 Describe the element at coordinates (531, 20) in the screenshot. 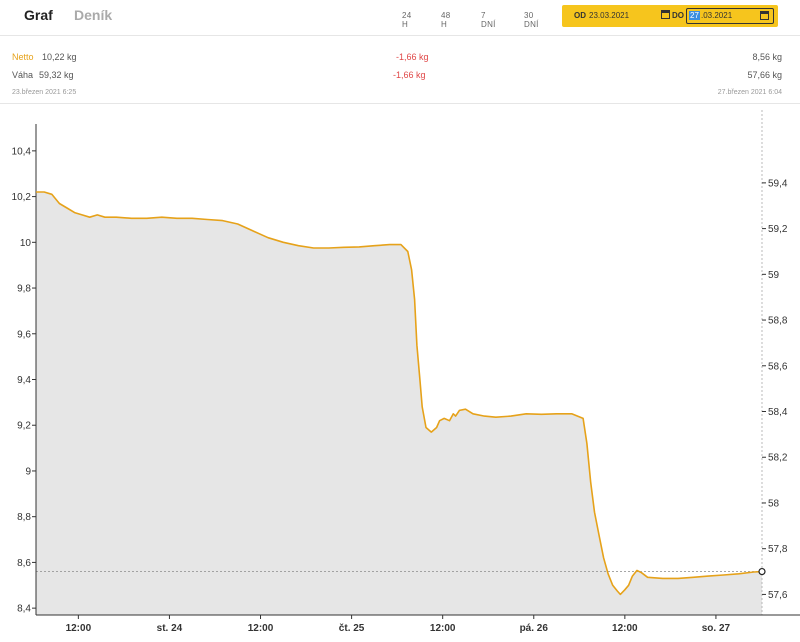

I see `range-30d-button: 30 DNÍ` at that location.